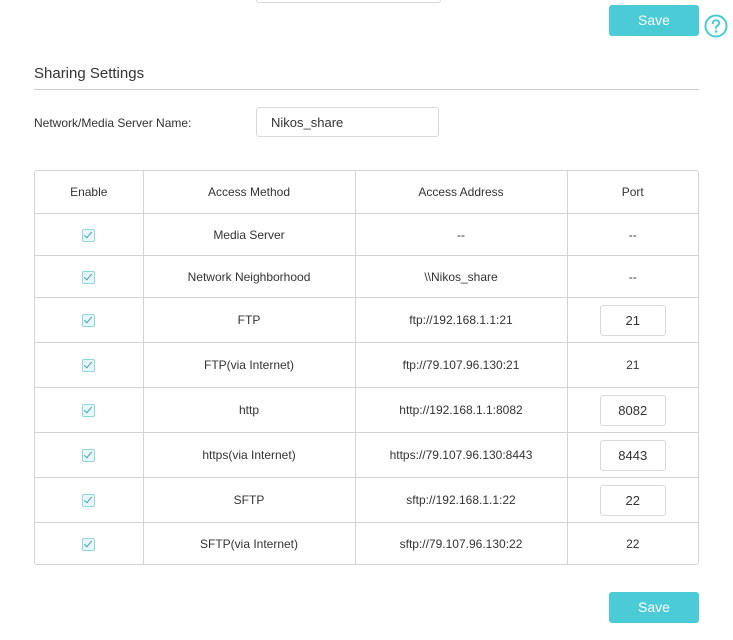 The image size is (733, 640). What do you see at coordinates (348, 1) in the screenshot?
I see `previous-section-input` at bounding box center [348, 1].